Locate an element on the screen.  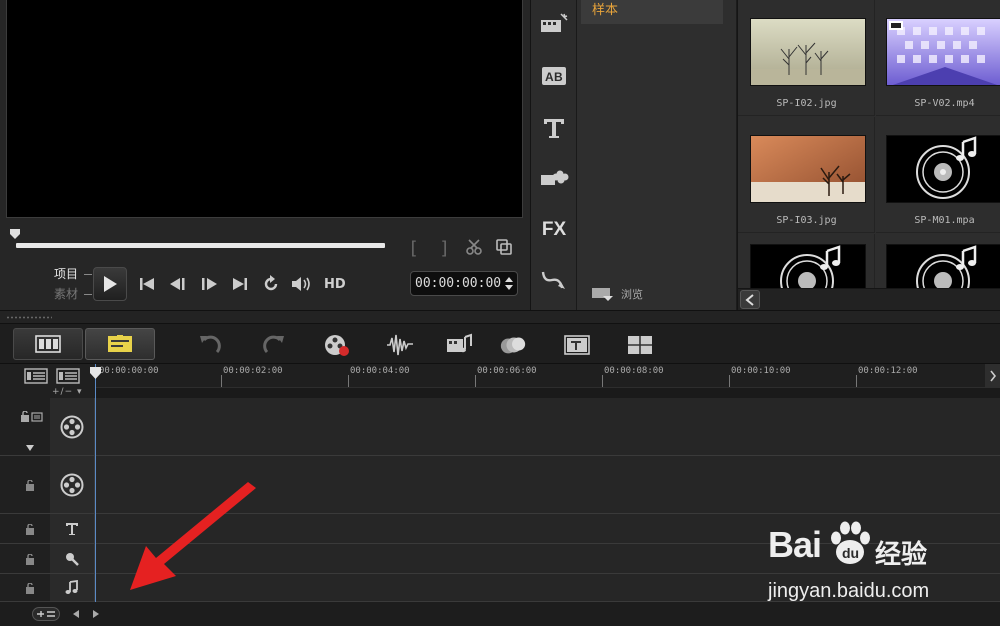
record-capture-button is located at coordinates (337, 345).